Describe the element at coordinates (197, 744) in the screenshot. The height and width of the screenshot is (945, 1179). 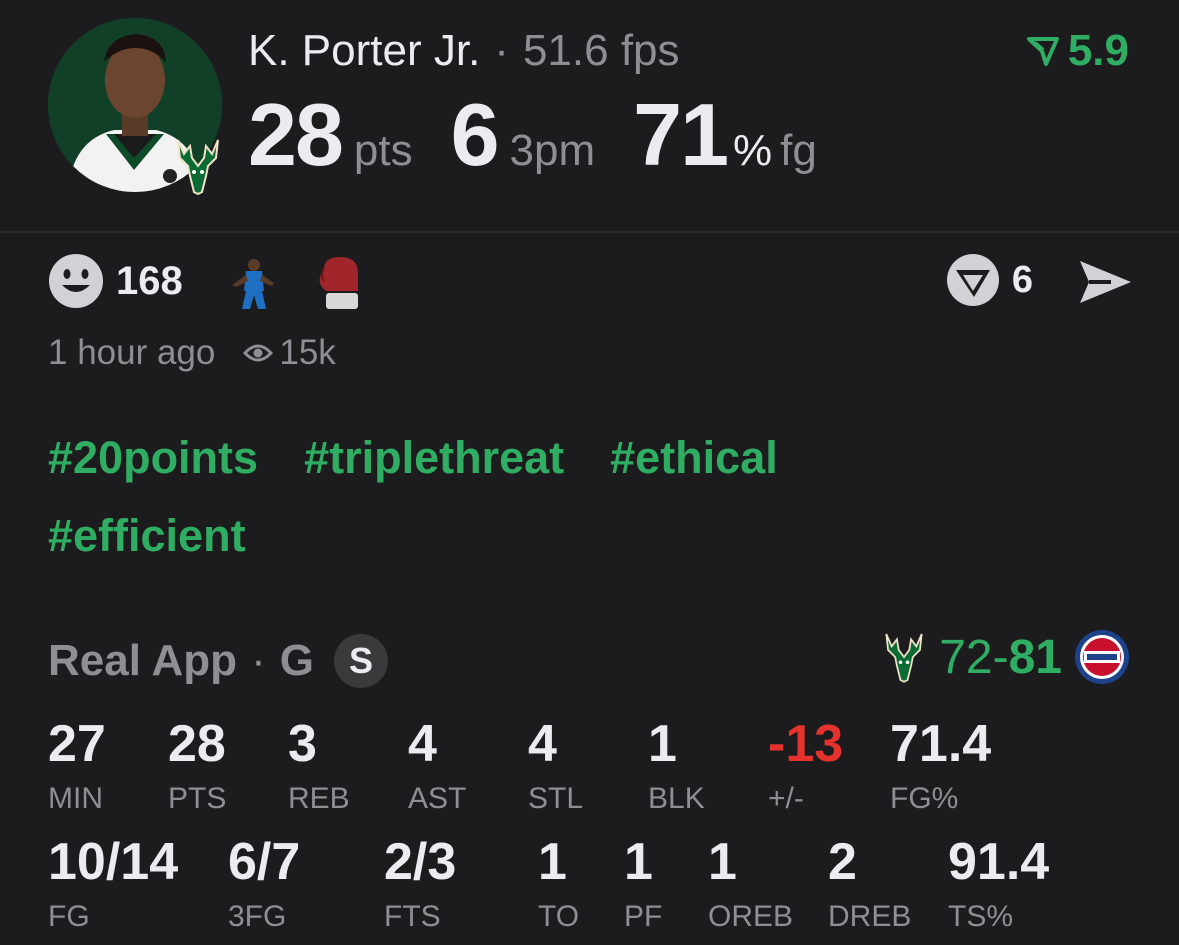
I see `stat-value: 28` at that location.